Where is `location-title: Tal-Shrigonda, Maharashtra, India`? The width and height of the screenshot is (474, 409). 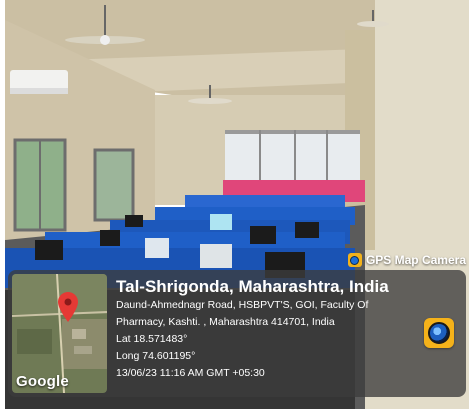 location-title: Tal-Shrigonda, Maharashtra, India is located at coordinates (252, 286).